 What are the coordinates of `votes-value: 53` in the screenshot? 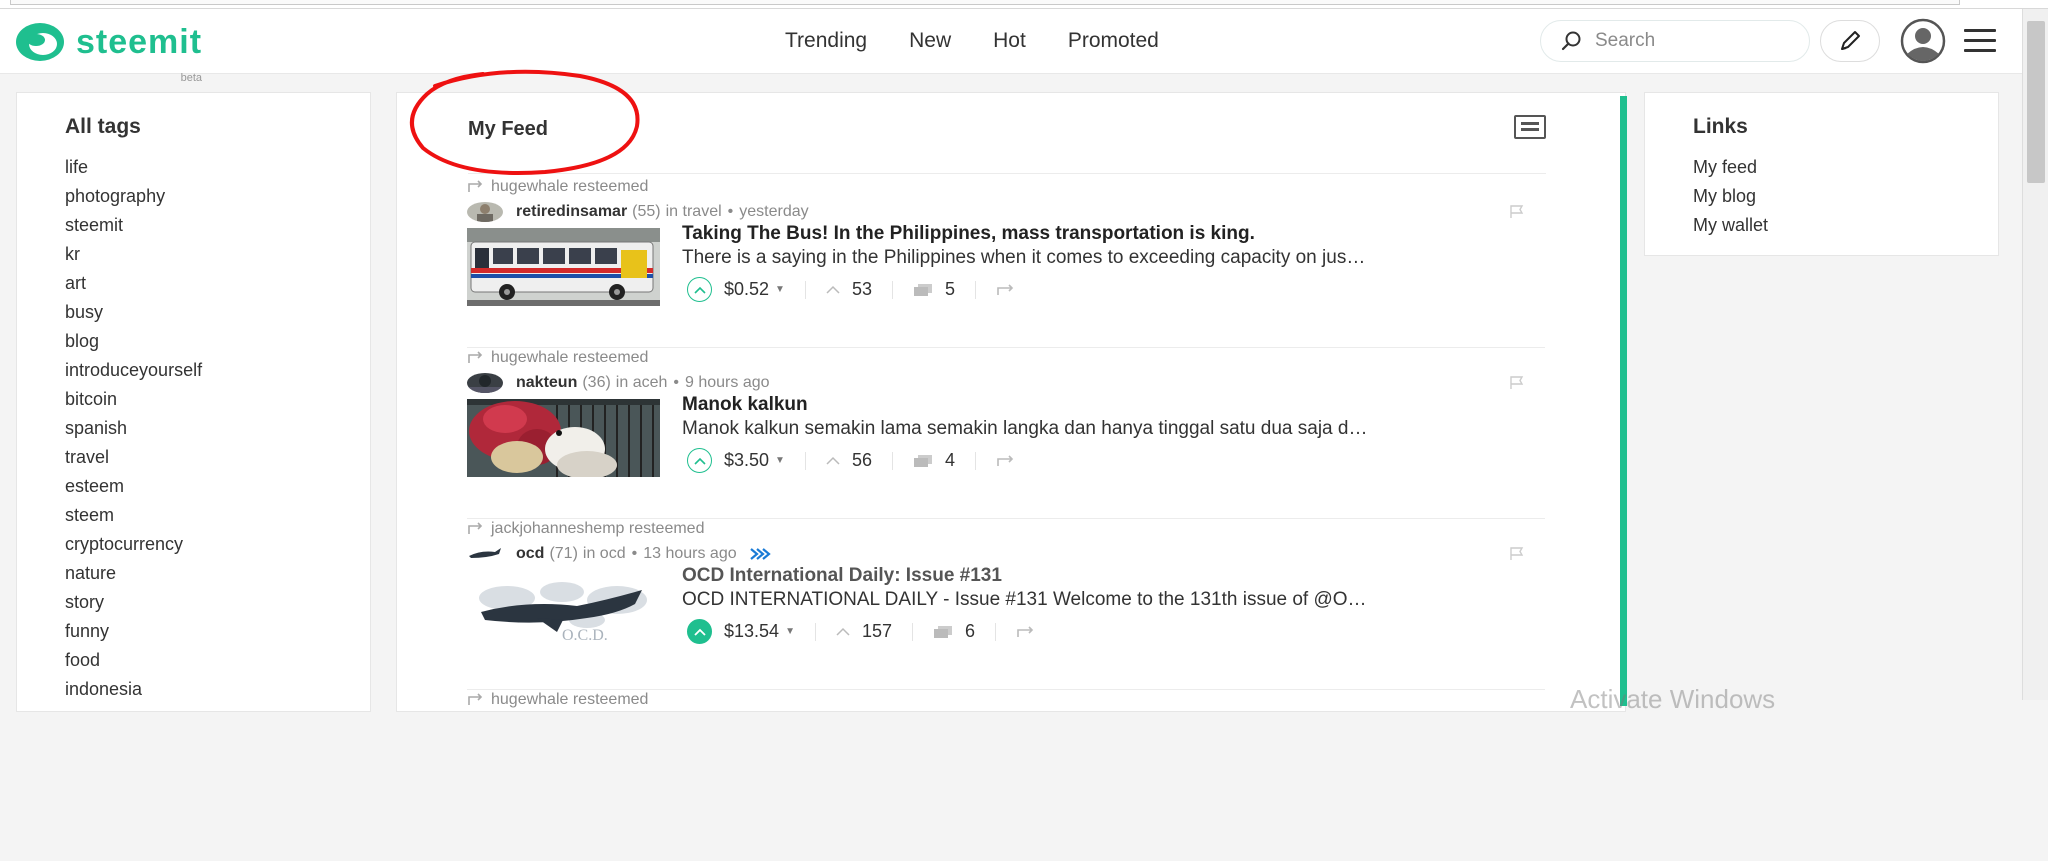 It's located at (861, 289).